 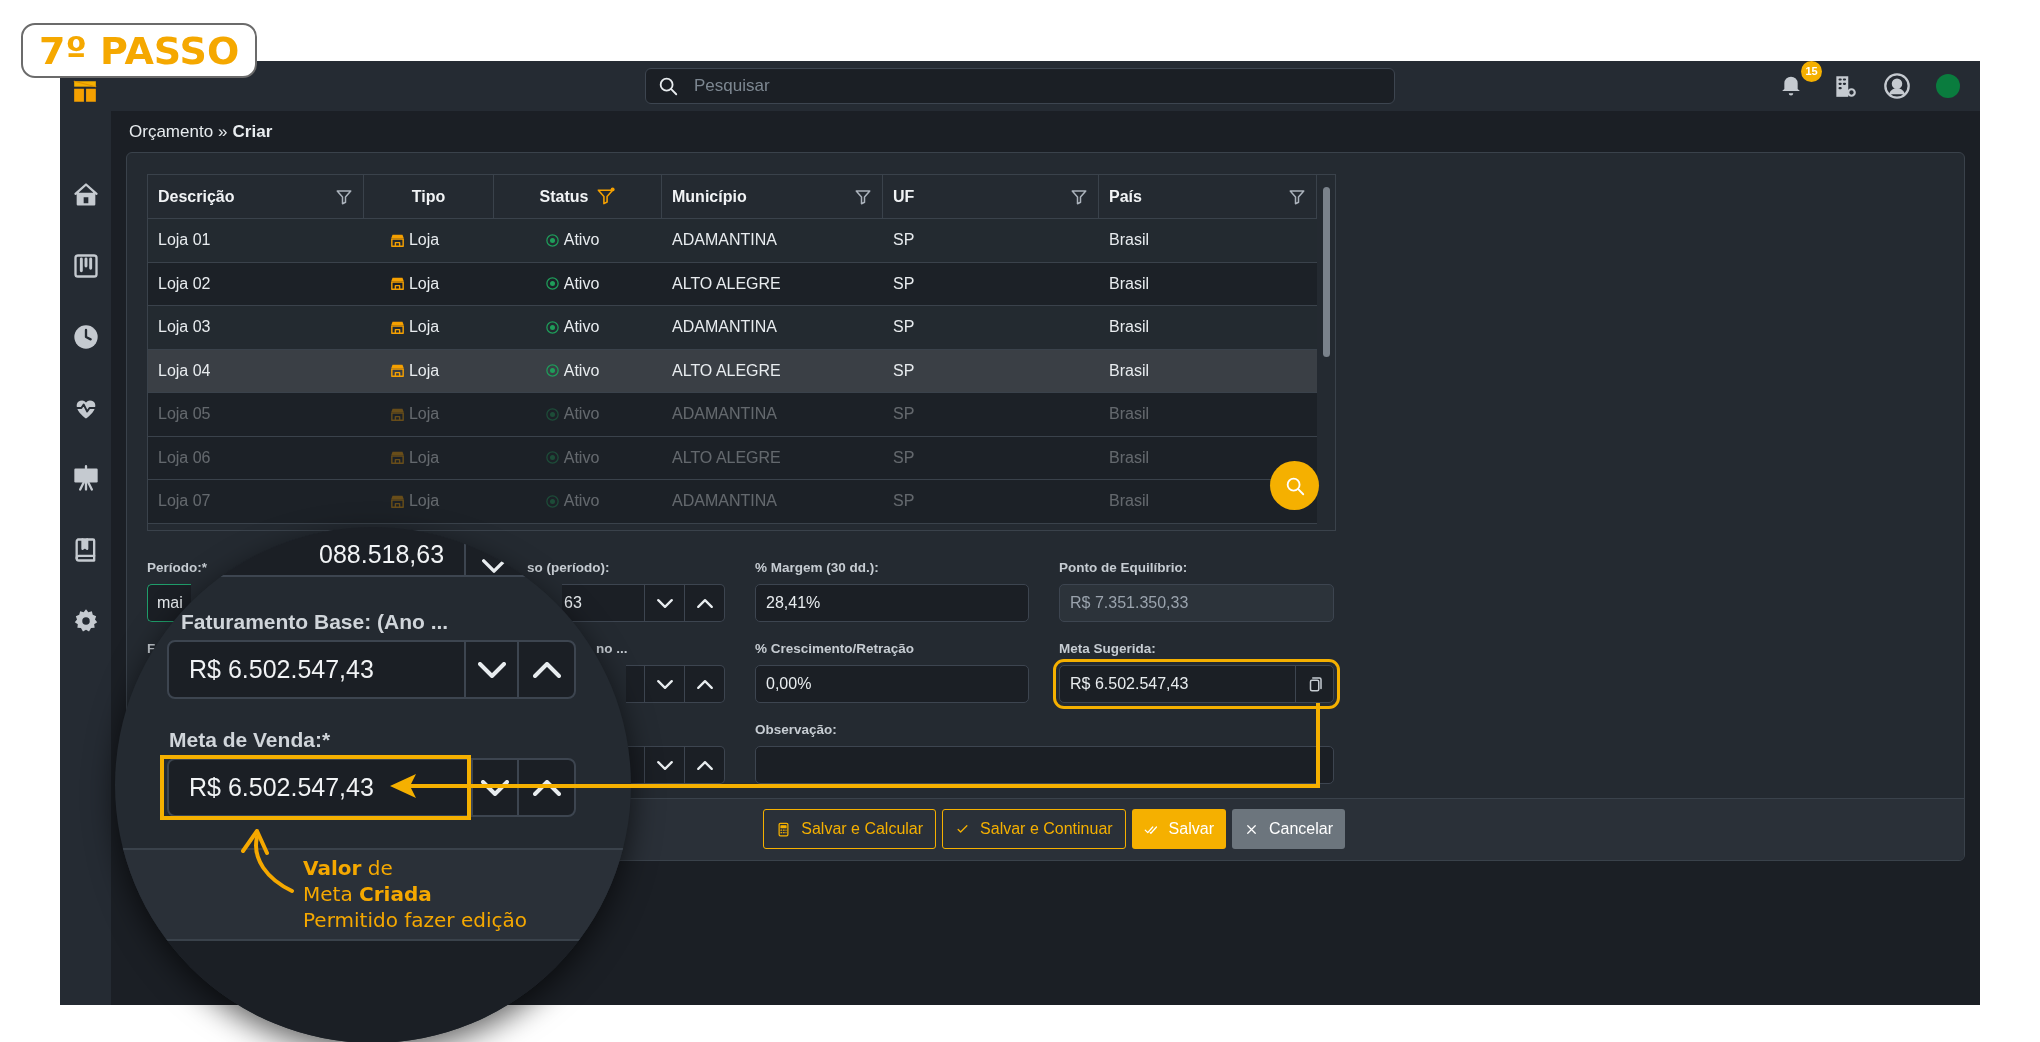 I want to click on filter-active-icon, so click(x=606, y=196).